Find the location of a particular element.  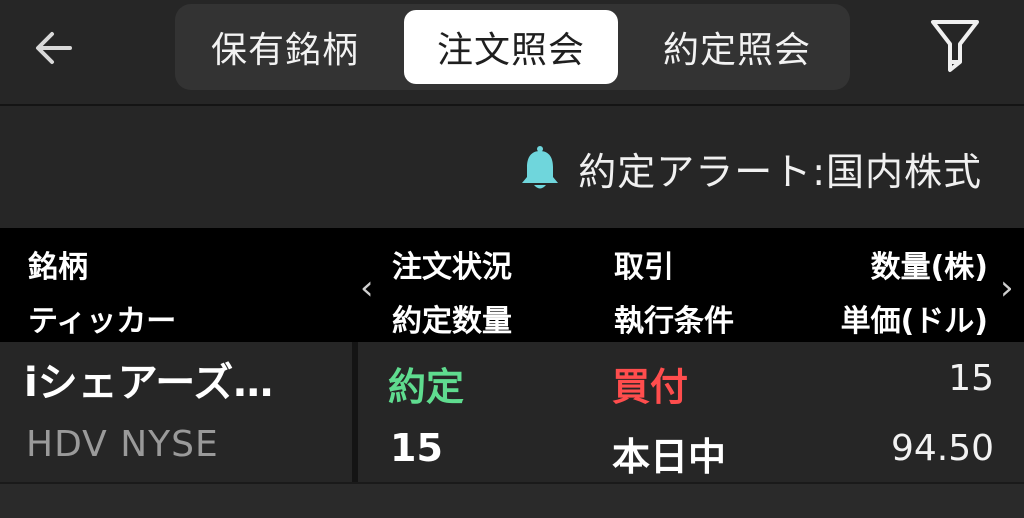

stock-ticker: HDV NYSE is located at coordinates (122, 444).